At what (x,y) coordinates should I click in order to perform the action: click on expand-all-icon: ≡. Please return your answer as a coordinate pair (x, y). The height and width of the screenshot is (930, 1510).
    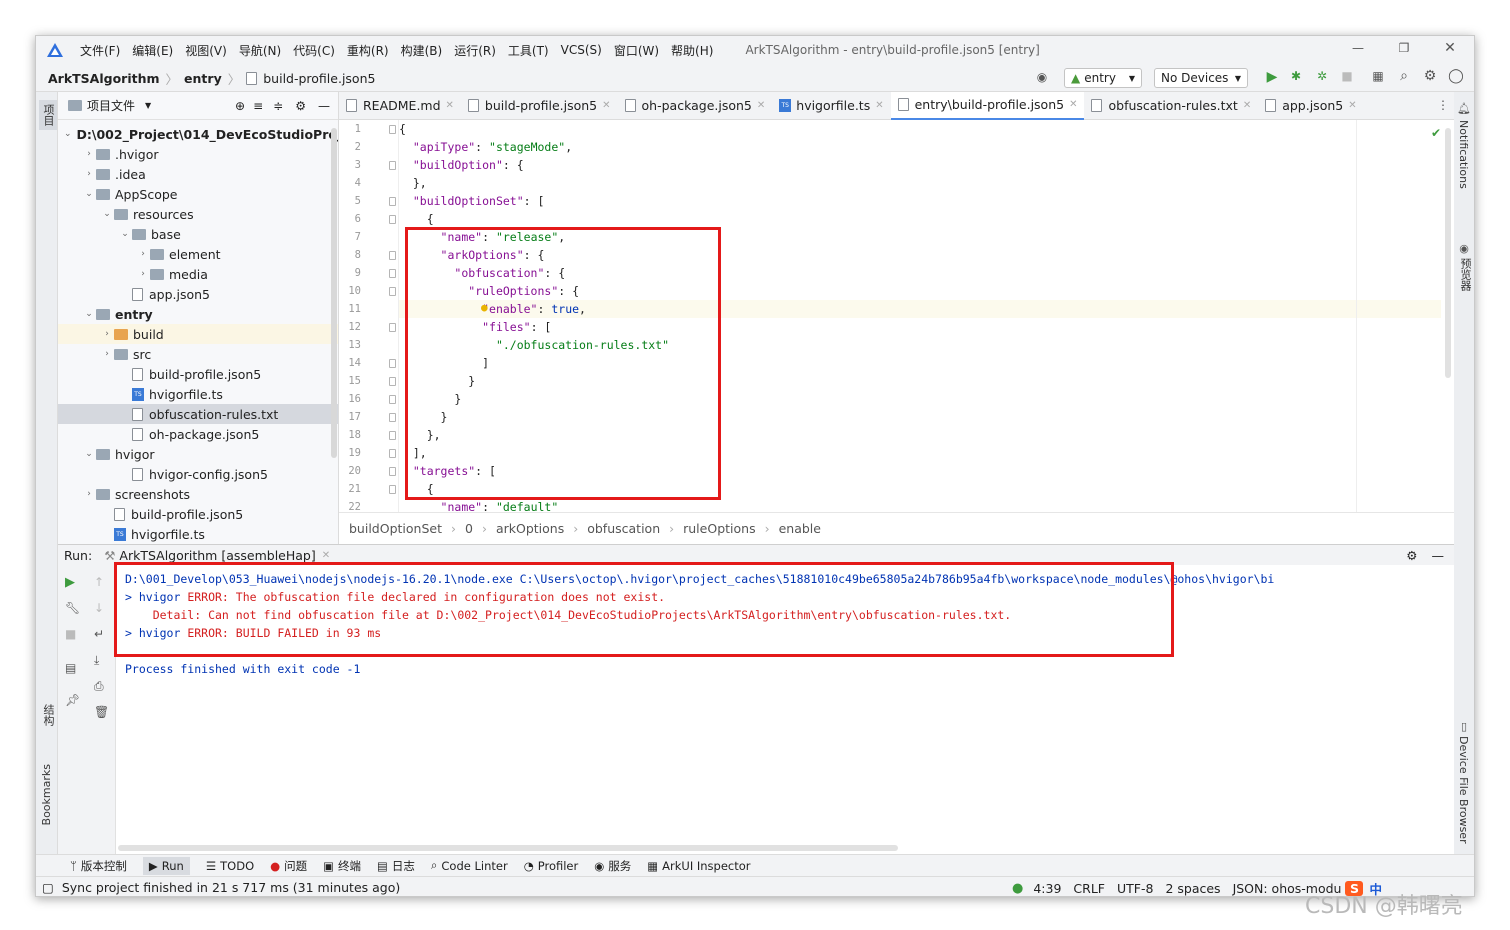
    Looking at the image, I should click on (258, 106).